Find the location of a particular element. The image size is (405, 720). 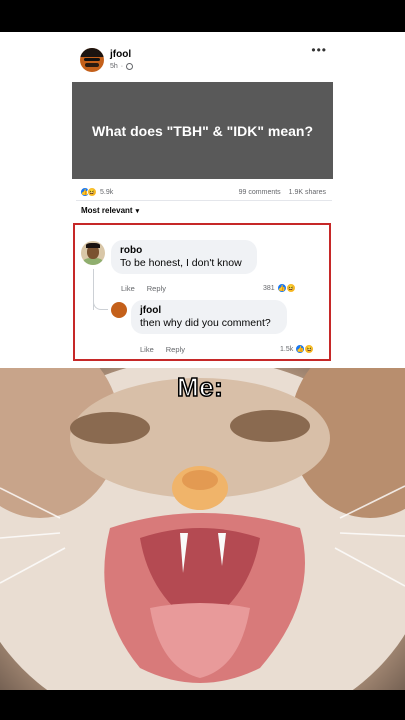

post-stats: 👍 😆 5.9k 99 comments 1.9K shares is located at coordinates (203, 192).